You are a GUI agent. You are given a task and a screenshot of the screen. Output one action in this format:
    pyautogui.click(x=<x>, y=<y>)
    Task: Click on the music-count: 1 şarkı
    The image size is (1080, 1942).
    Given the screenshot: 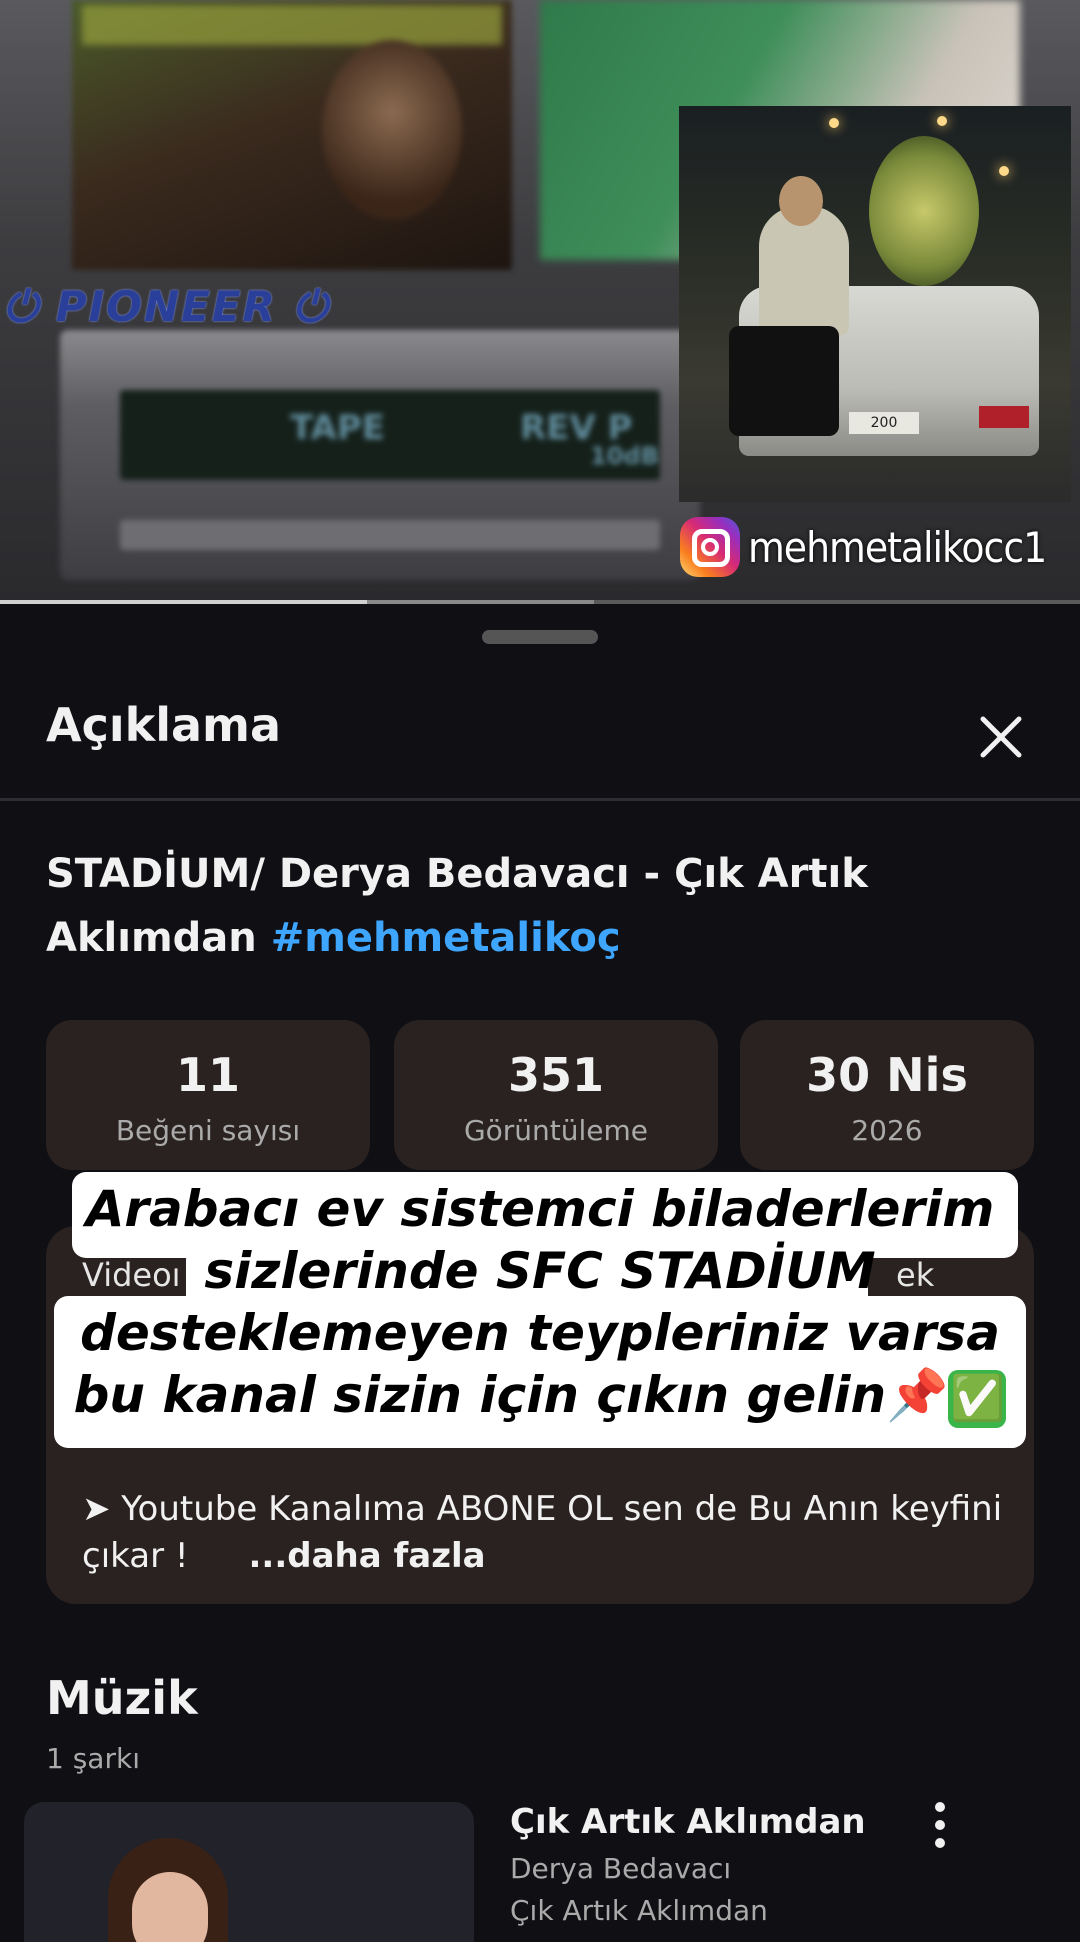 What is the action you would take?
    pyautogui.click(x=93, y=1758)
    